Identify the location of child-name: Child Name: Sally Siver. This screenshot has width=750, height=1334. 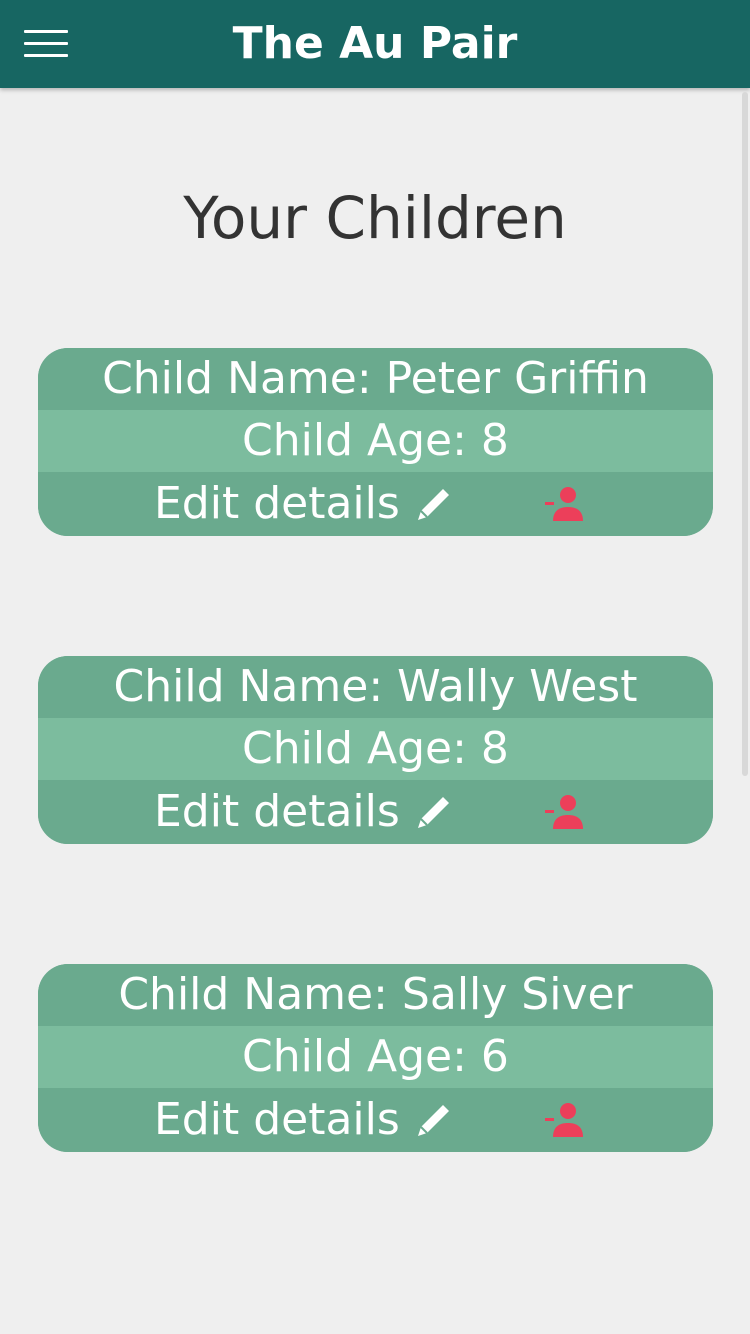
(375, 995).